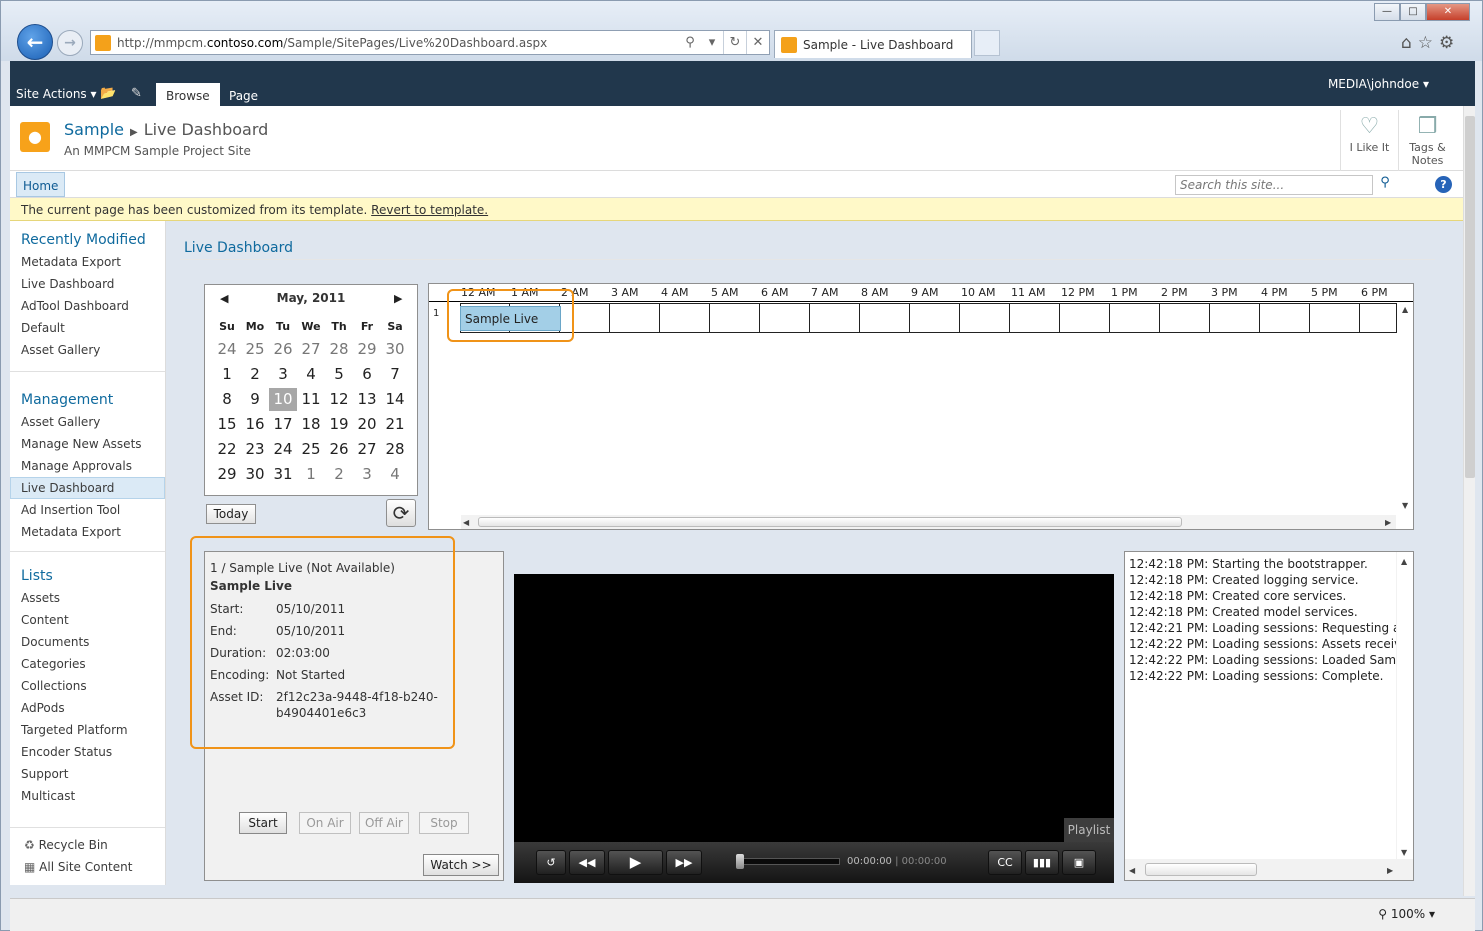 The image size is (1483, 931). I want to click on replay-icon: ↺, so click(551, 862).